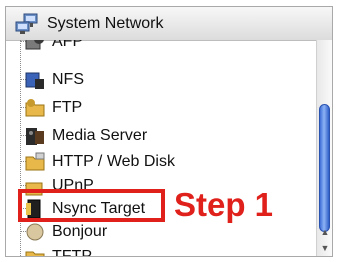  What do you see at coordinates (169, 24) in the screenshot?
I see `panel-header: System Network` at bounding box center [169, 24].